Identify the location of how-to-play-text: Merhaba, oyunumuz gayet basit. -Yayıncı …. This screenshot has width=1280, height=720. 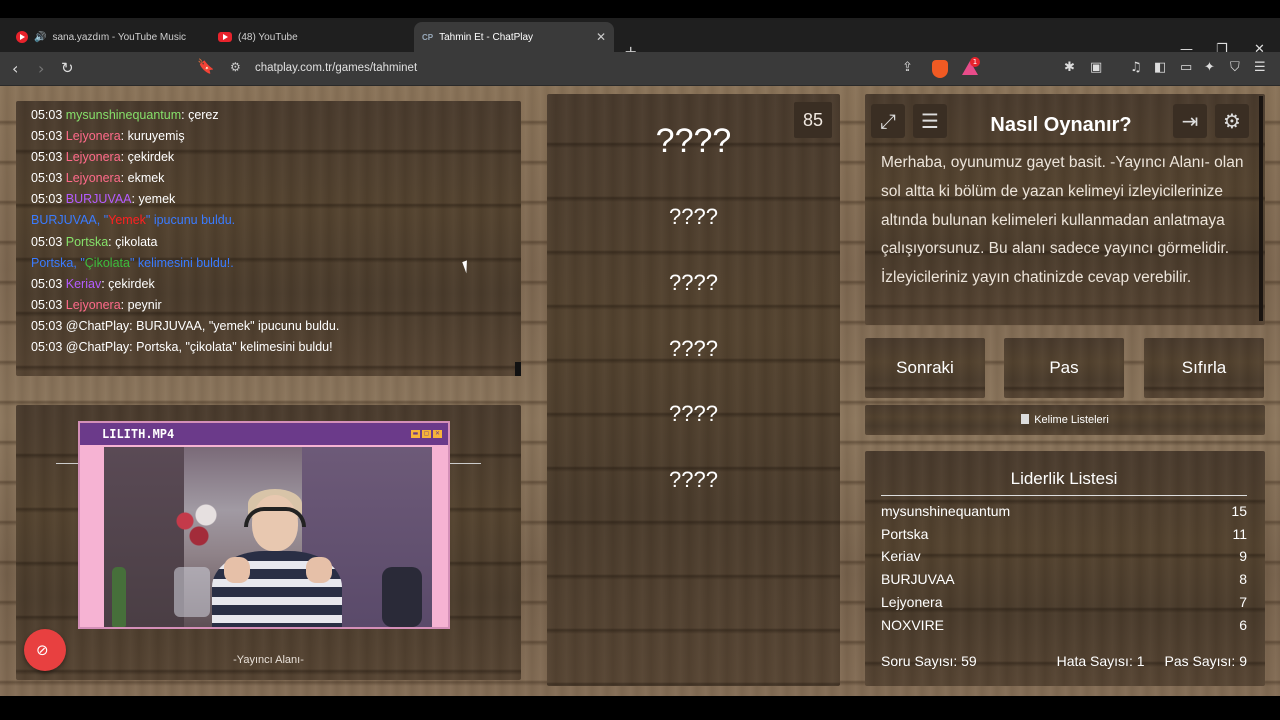
(1062, 220).